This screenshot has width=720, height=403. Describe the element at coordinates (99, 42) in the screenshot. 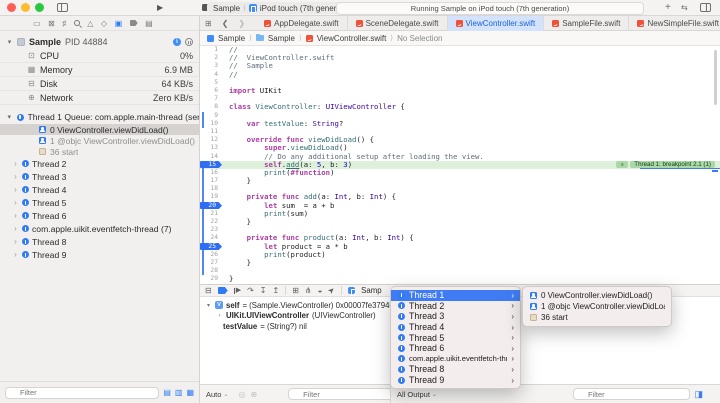

I see `process-row: ▾ Sample PID 44884 i` at that location.